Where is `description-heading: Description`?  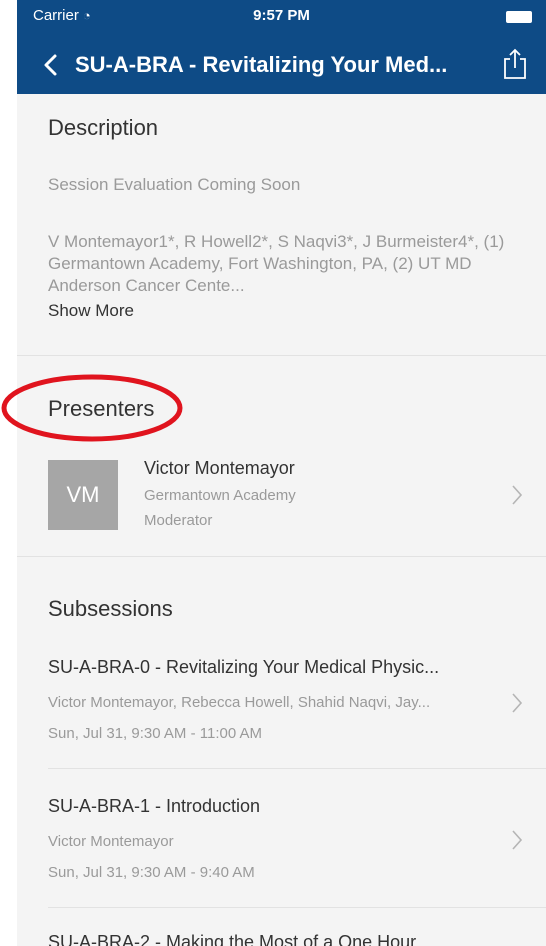 description-heading: Description is located at coordinates (103, 127).